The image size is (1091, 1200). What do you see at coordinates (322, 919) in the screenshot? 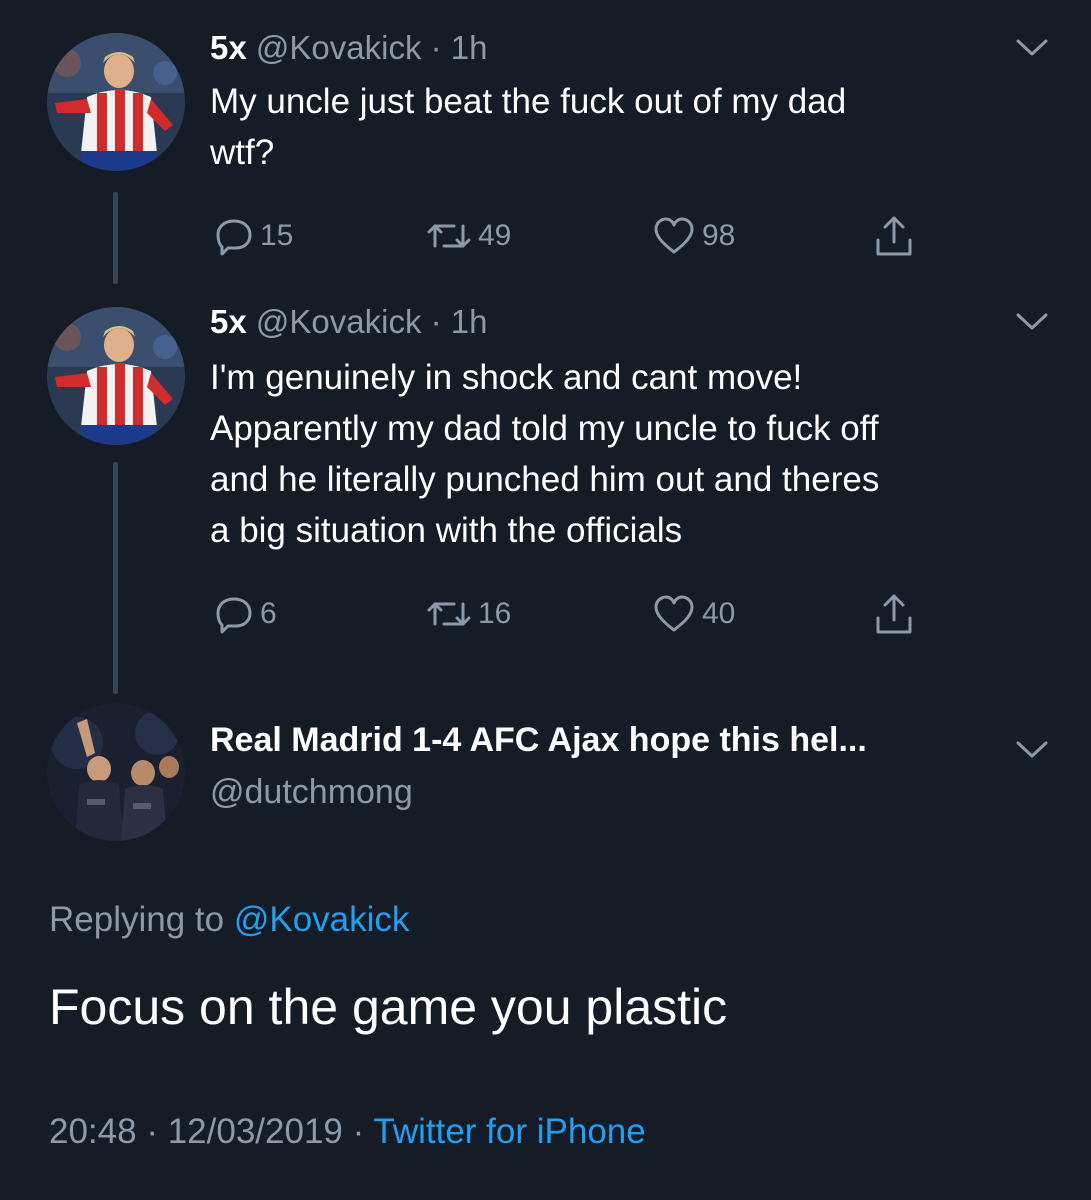
I see `replying-to-handle-link: @Kovakick` at bounding box center [322, 919].